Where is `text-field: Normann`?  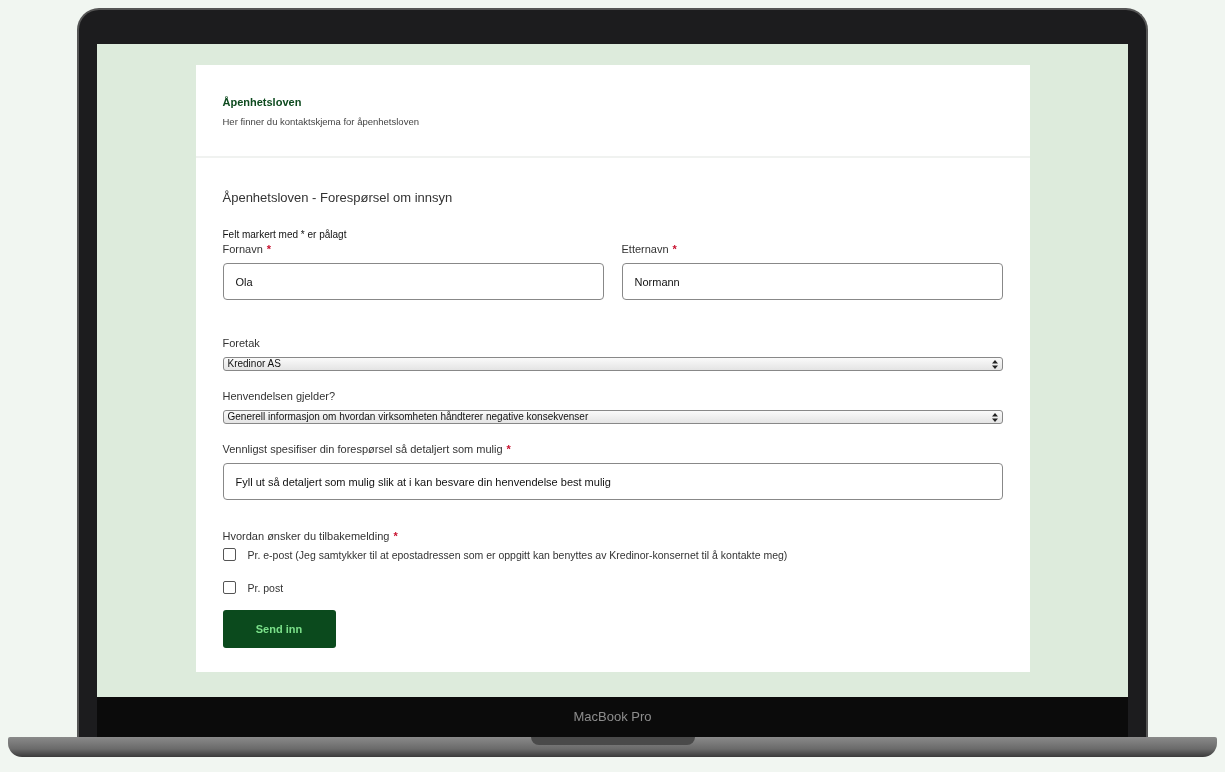
text-field: Normann is located at coordinates (812, 281).